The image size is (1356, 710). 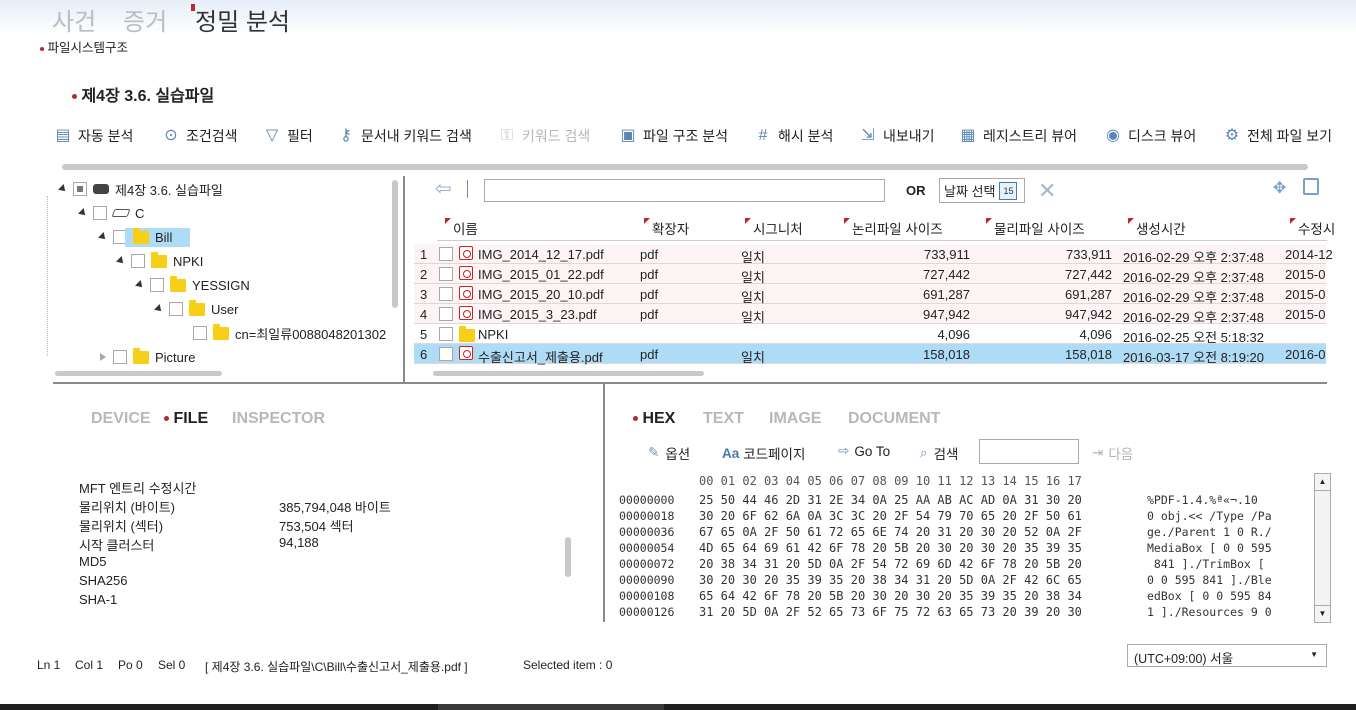 What do you see at coordinates (93, 136) in the screenshot?
I see `auto-analysis-button: ▤ 자동 분석` at bounding box center [93, 136].